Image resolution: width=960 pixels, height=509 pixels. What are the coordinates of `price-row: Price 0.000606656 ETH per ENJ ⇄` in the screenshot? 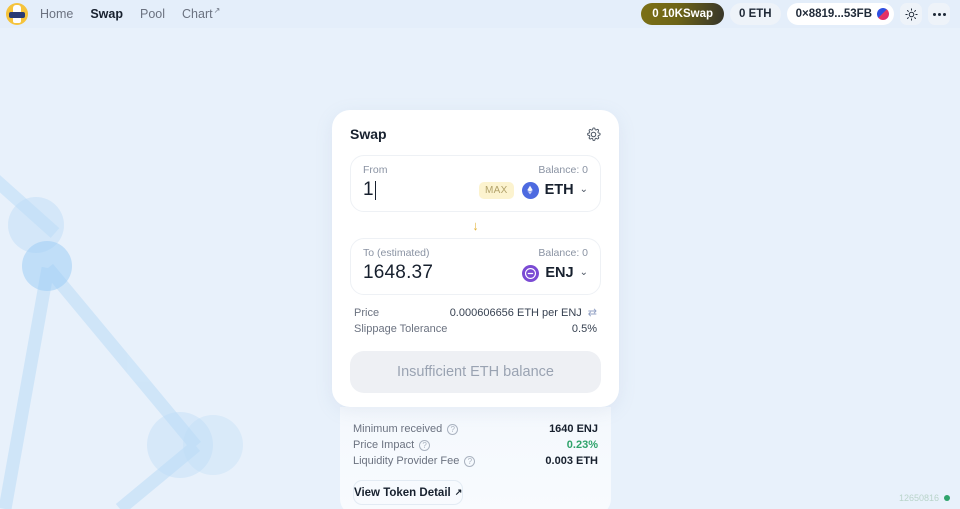 It's located at (475, 312).